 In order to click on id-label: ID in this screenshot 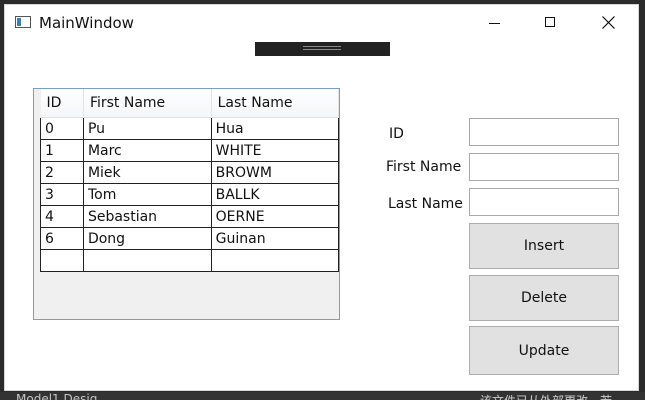, I will do `click(396, 134)`.